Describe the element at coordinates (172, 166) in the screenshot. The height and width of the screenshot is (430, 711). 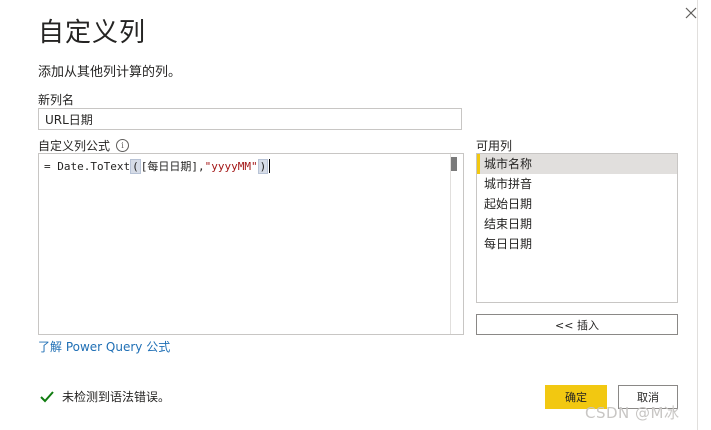
I see `formula-column-ref: [每日日期],` at that location.